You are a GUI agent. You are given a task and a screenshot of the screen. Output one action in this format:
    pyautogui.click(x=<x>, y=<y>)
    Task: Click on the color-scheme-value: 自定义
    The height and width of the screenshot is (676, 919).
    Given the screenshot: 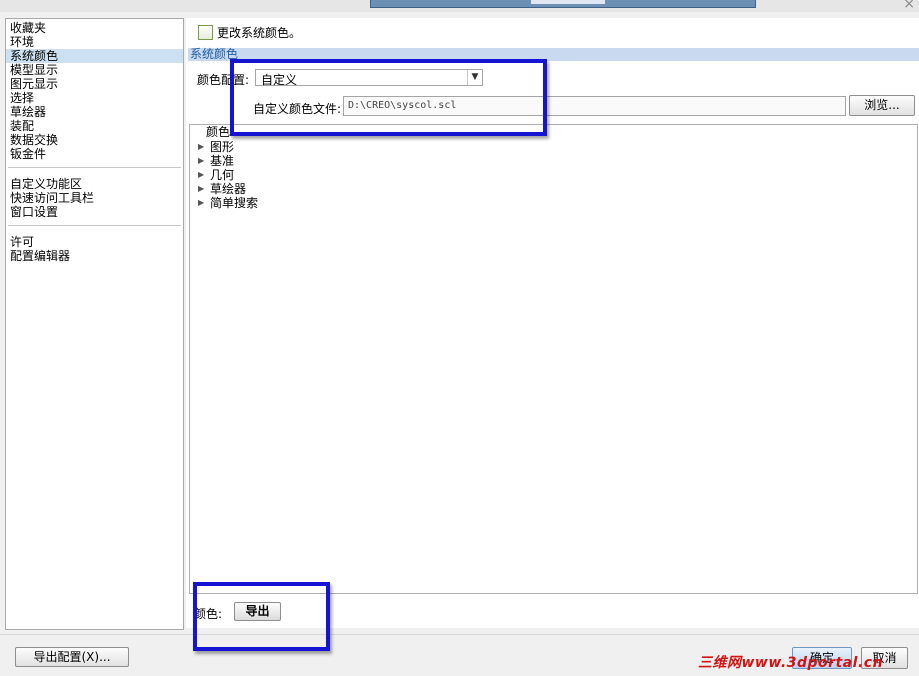 What is the action you would take?
    pyautogui.click(x=279, y=80)
    